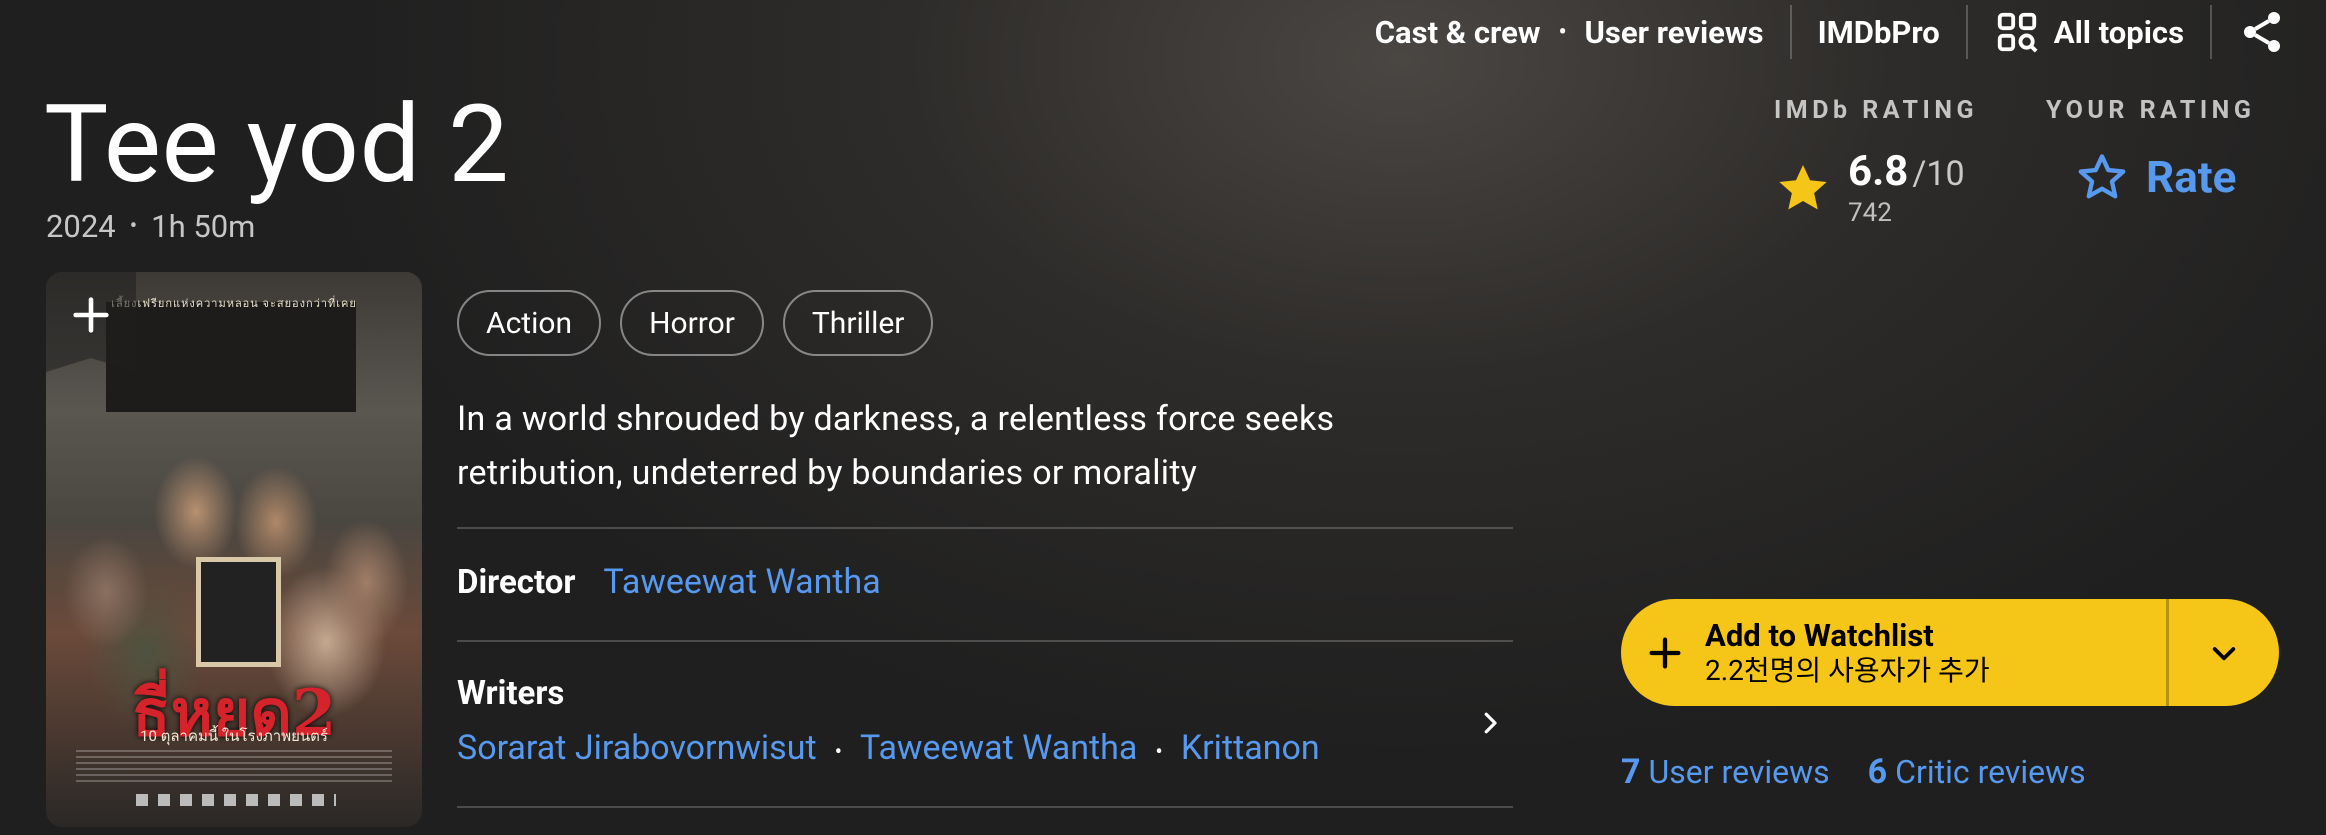 The height and width of the screenshot is (835, 2326). I want to click on rate-button: Rate, so click(2156, 177).